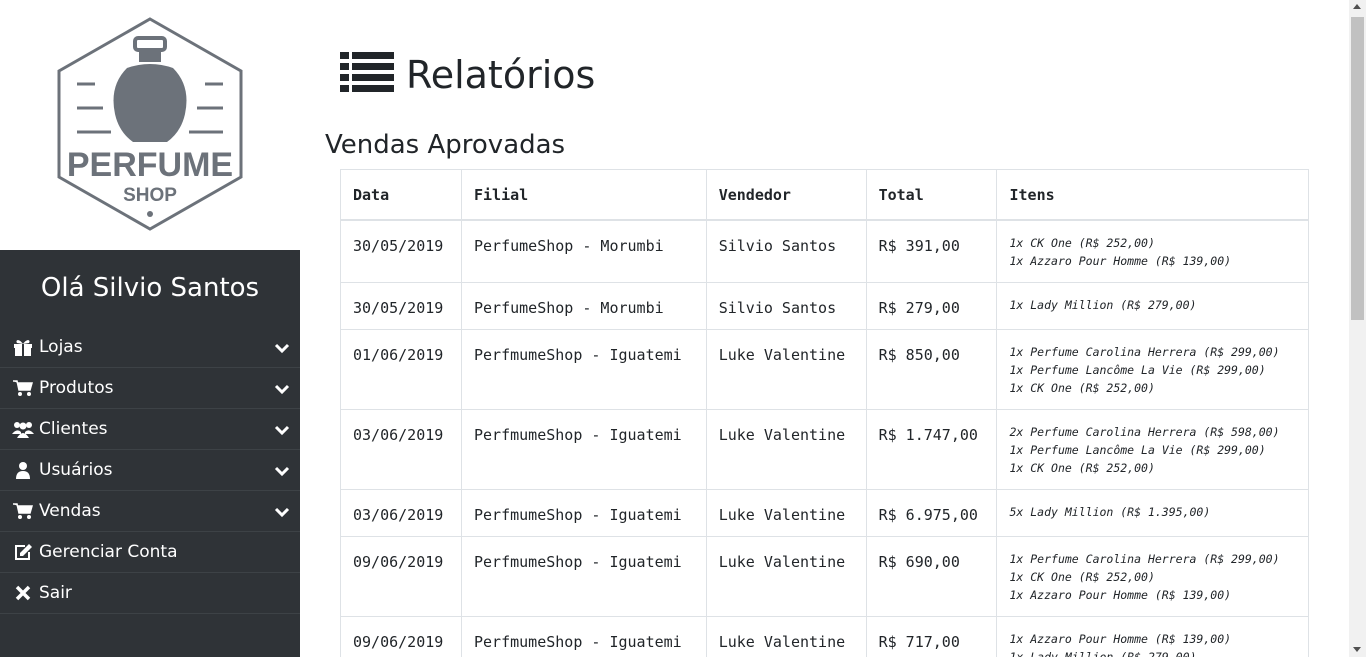 Image resolution: width=1366 pixels, height=657 pixels. What do you see at coordinates (401, 369) in the screenshot?
I see `cell-data: 01/06/2019` at bounding box center [401, 369].